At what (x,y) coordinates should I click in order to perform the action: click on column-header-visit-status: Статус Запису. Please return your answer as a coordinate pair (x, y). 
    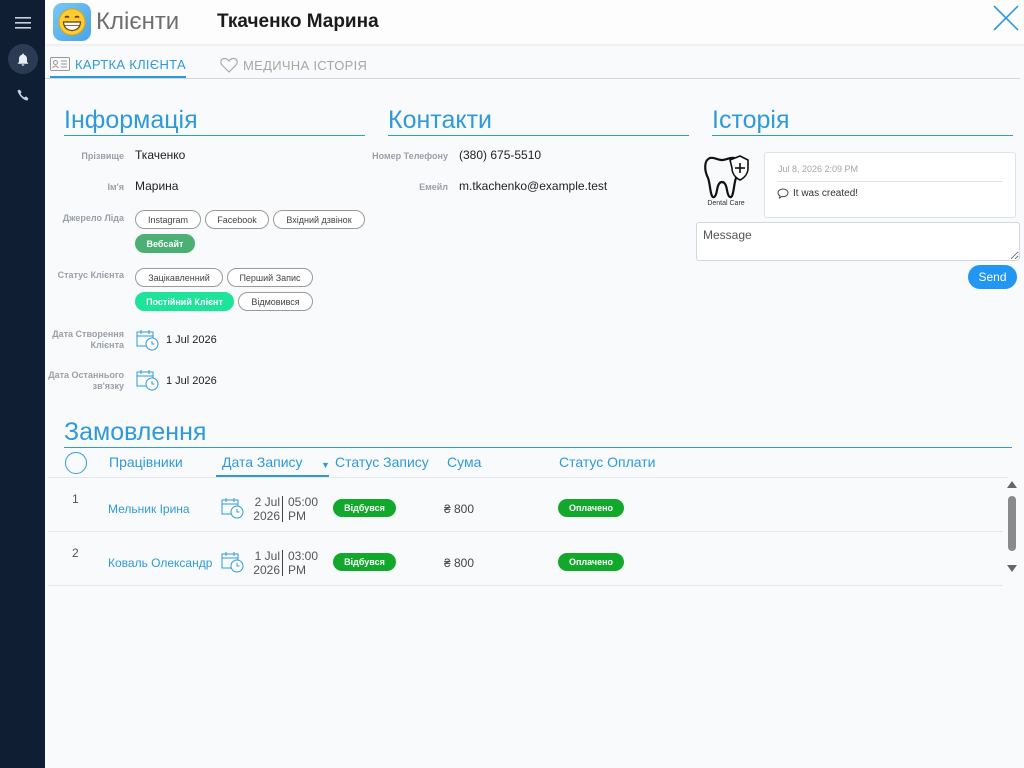
    Looking at the image, I should click on (382, 462).